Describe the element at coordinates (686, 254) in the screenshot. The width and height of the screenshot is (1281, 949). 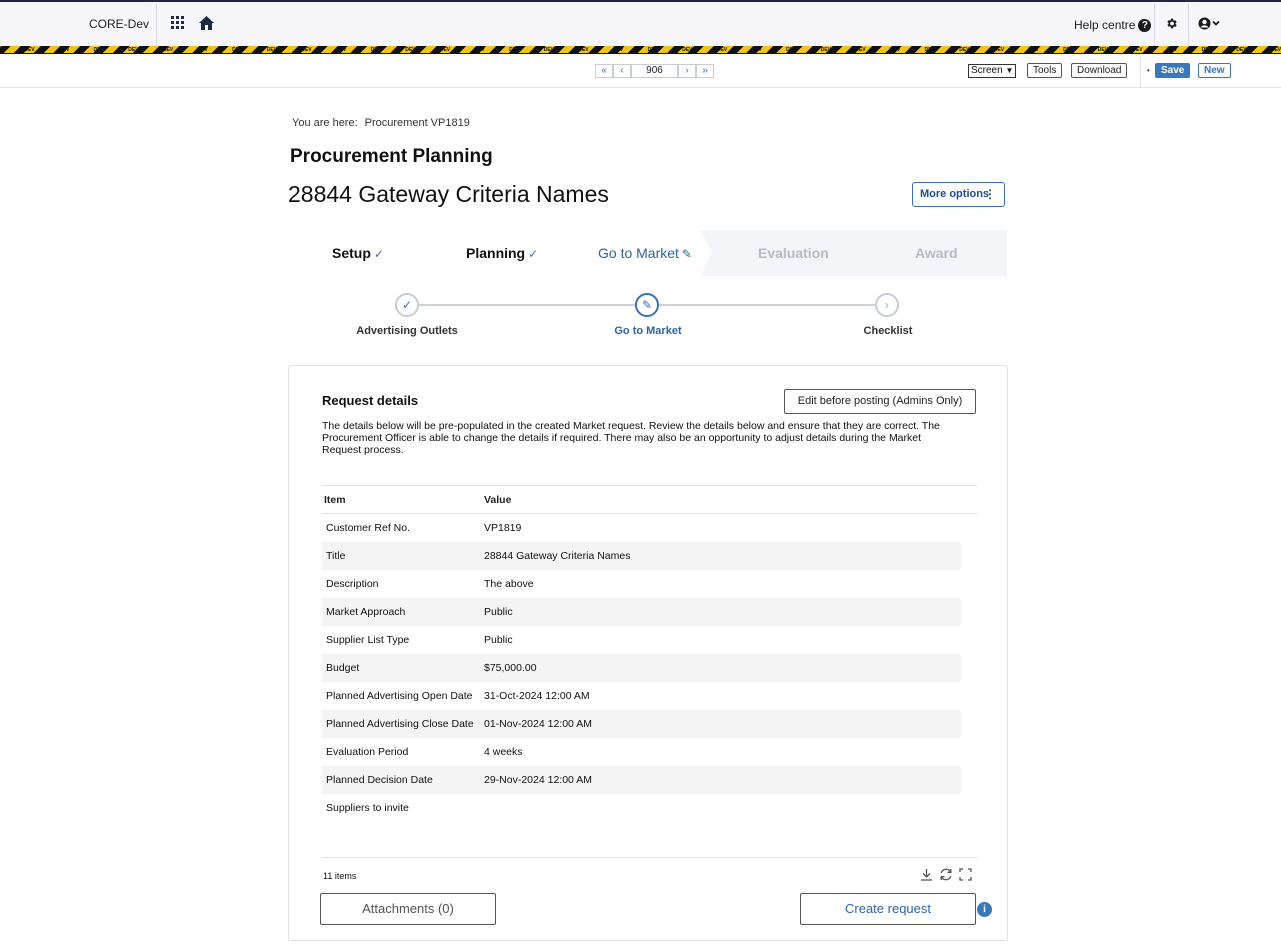
I see `pencil-icon: ✎` at that location.